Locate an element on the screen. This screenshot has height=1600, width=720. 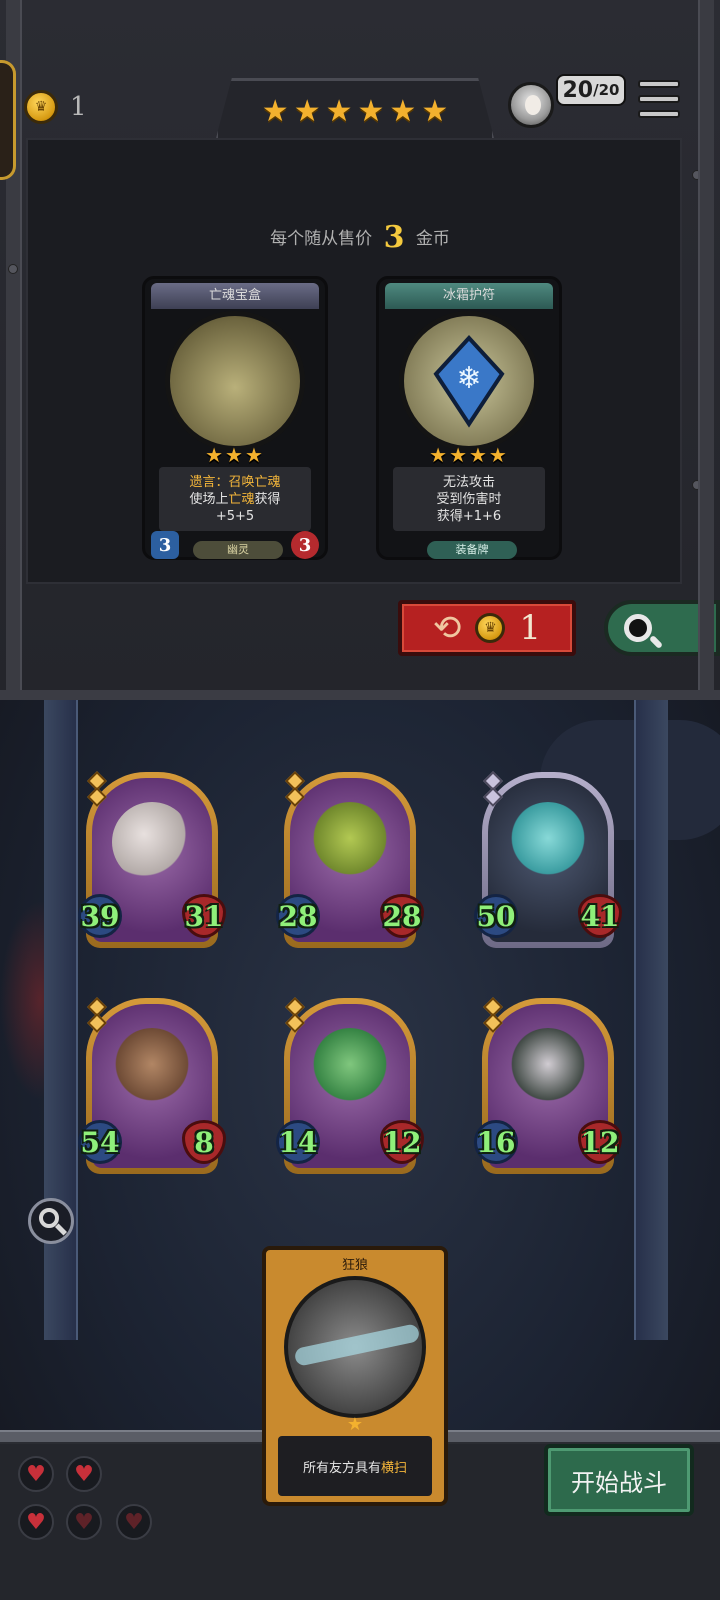
desc-text: 获得+1+6 is located at coordinates (469, 516).